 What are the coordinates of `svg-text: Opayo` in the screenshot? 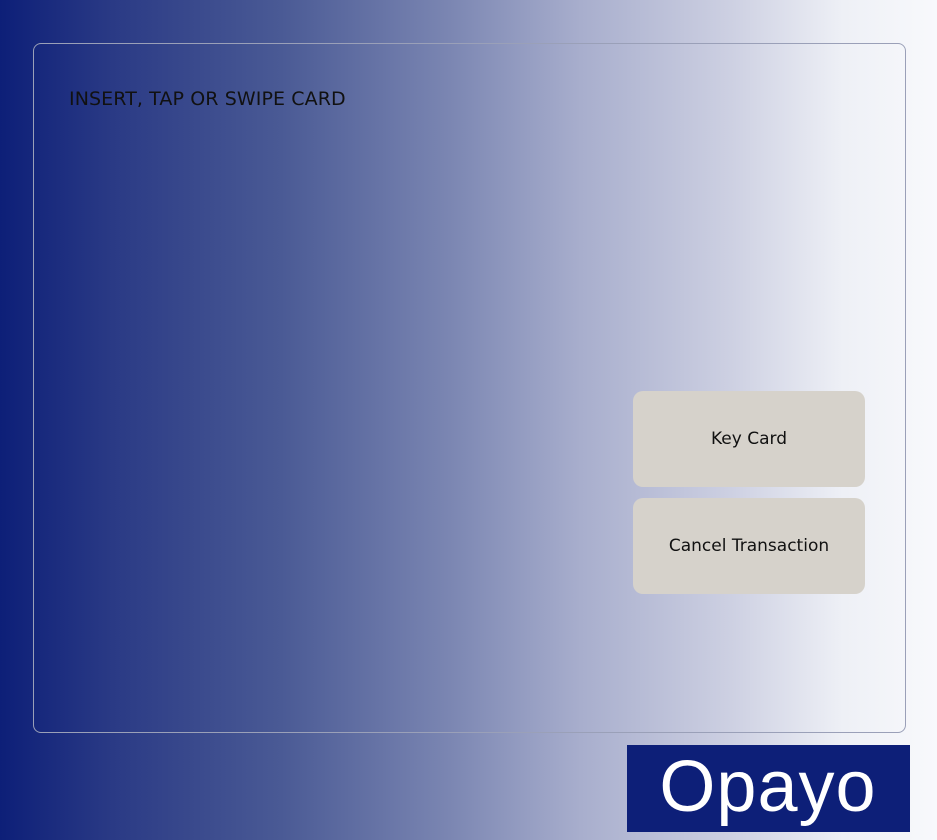 It's located at (767, 787).